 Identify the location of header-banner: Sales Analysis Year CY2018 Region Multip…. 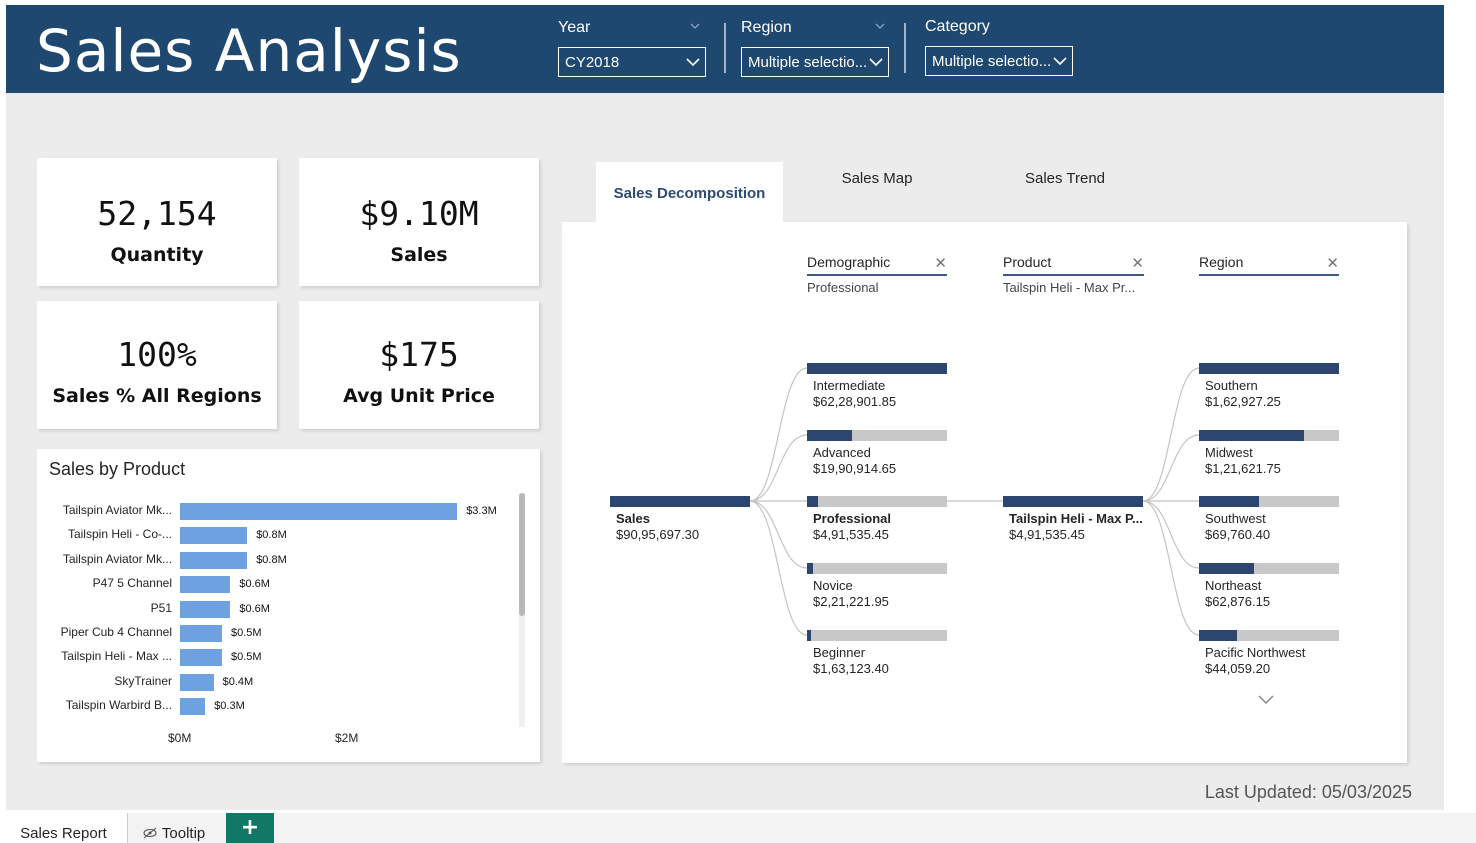
(725, 49).